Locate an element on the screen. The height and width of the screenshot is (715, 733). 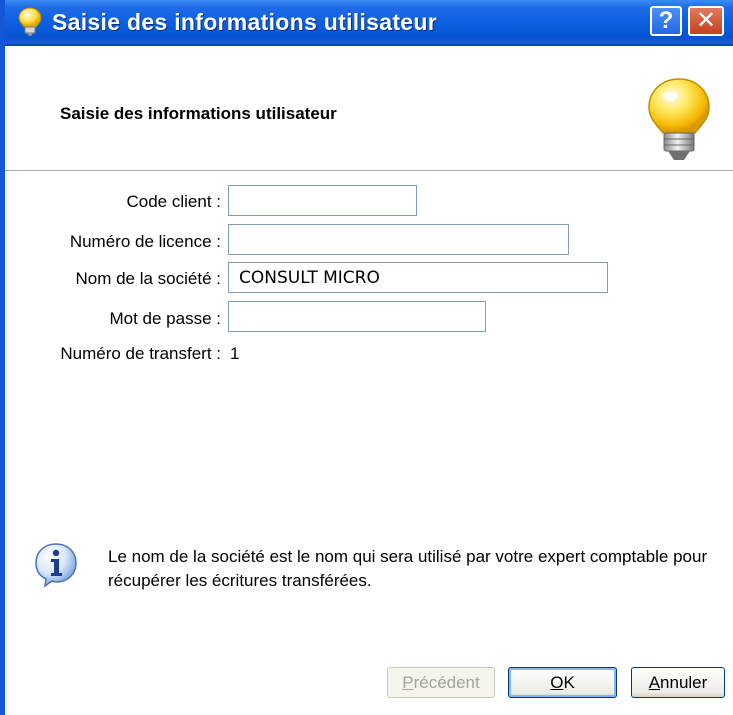
ok-button: OK is located at coordinates (562, 682).